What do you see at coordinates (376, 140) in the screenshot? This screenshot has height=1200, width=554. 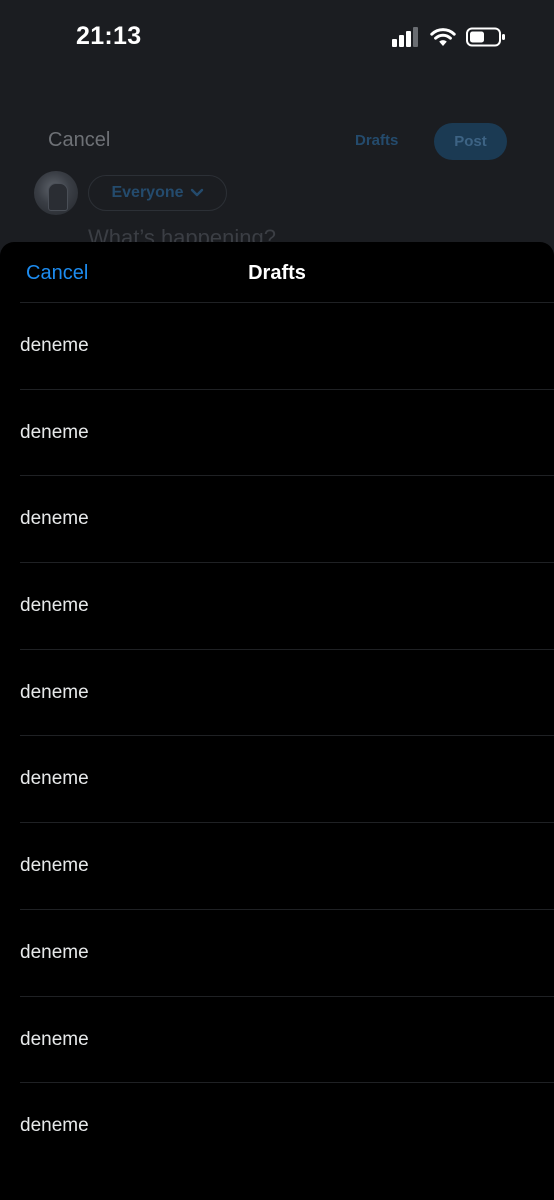 I see `composer-drafts-button: Drafts` at bounding box center [376, 140].